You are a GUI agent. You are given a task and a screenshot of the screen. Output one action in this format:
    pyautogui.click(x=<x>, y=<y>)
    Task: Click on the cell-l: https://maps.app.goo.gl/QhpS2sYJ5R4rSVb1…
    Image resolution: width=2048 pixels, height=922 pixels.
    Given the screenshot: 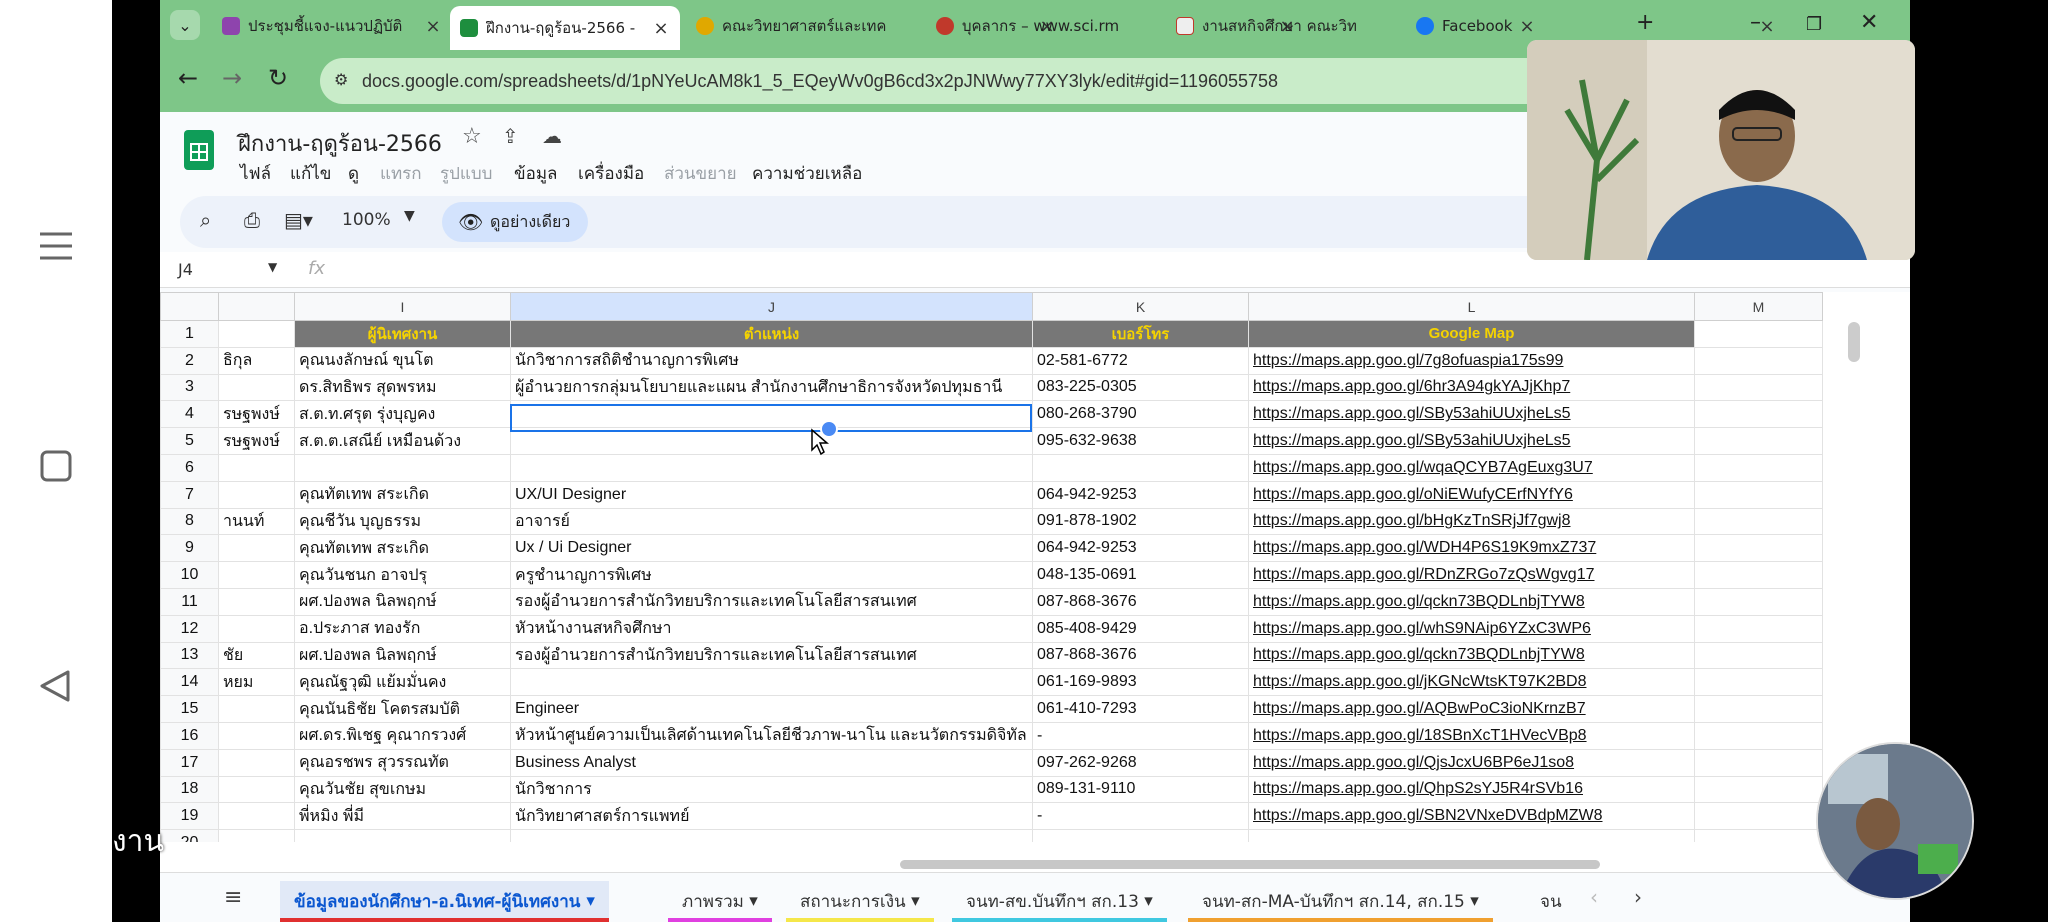 What is the action you would take?
    pyautogui.click(x=1471, y=789)
    